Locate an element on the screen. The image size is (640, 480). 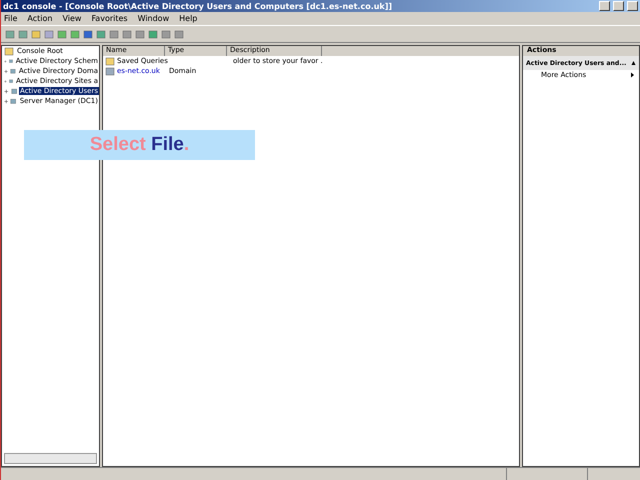
close-button is located at coordinates (632, 6).